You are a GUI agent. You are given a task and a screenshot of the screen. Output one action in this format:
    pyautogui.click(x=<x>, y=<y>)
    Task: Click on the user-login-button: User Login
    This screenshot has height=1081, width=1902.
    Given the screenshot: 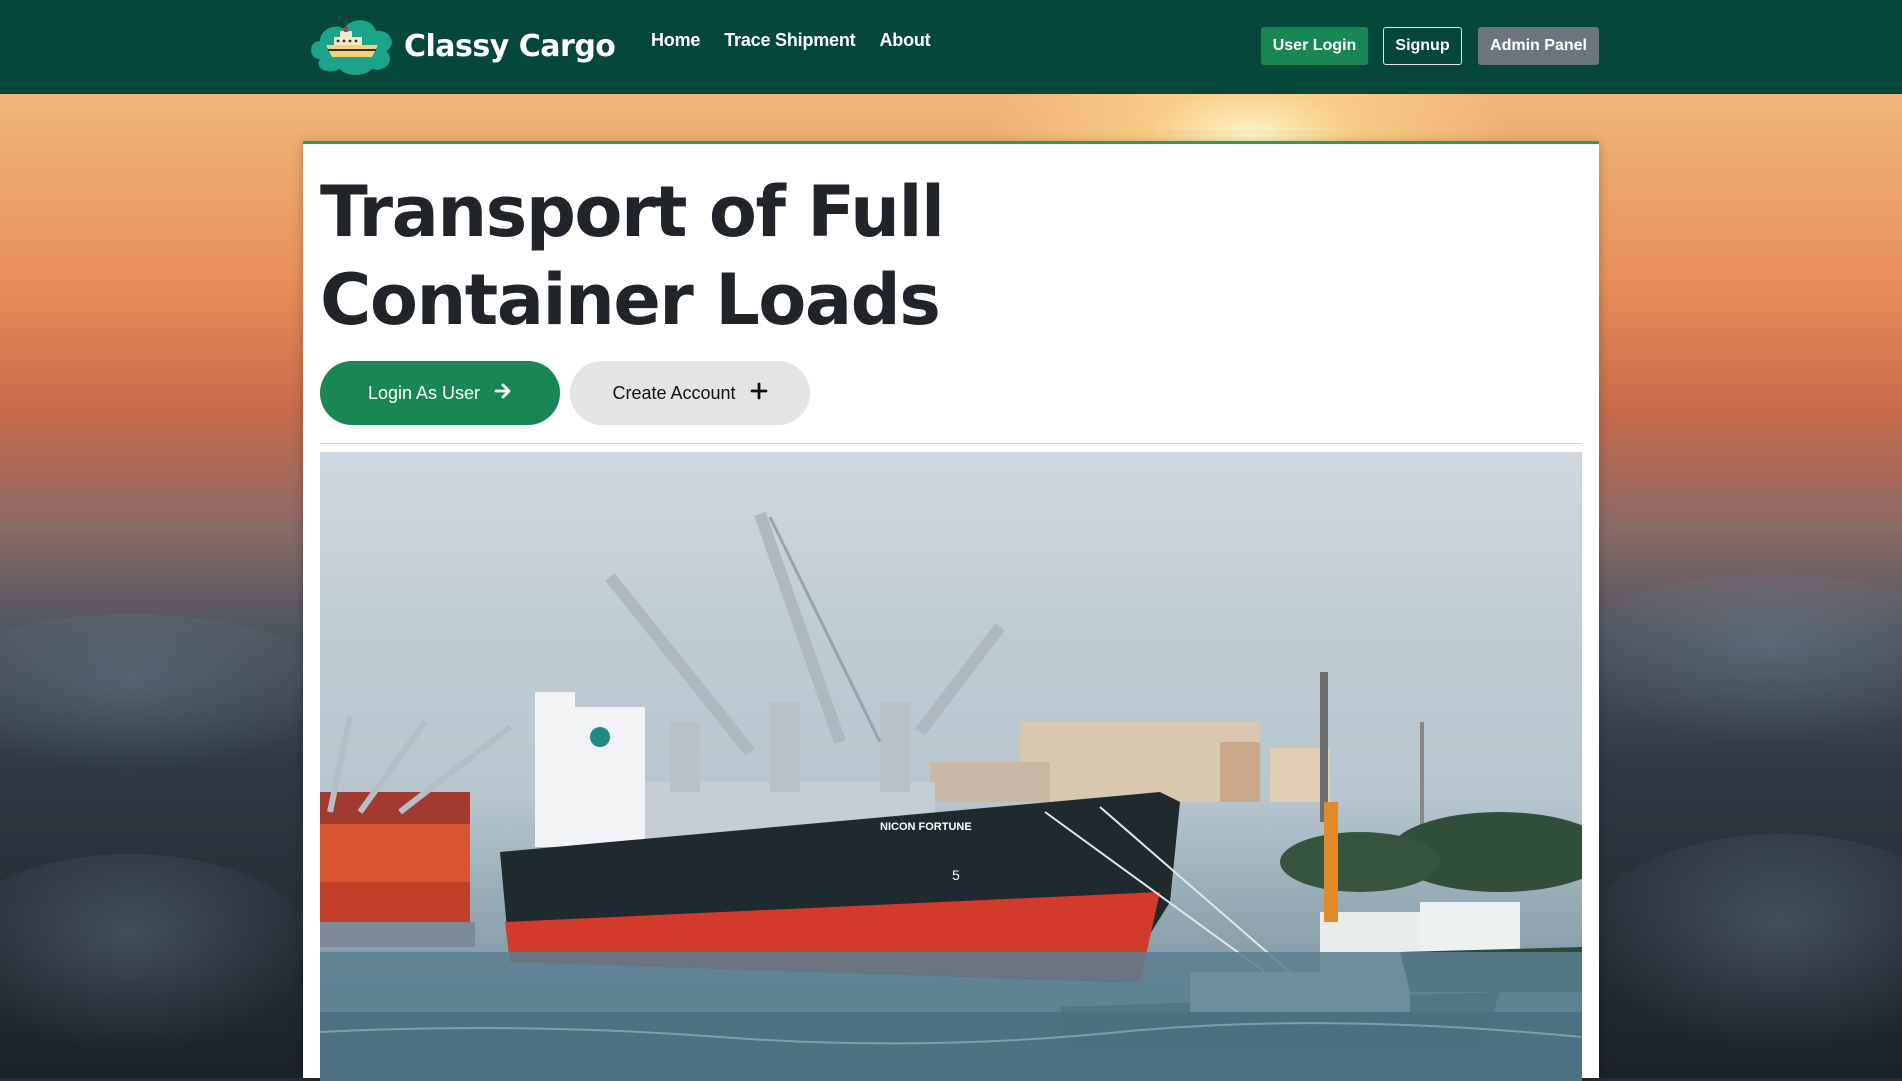 What is the action you would take?
    pyautogui.click(x=1314, y=46)
    